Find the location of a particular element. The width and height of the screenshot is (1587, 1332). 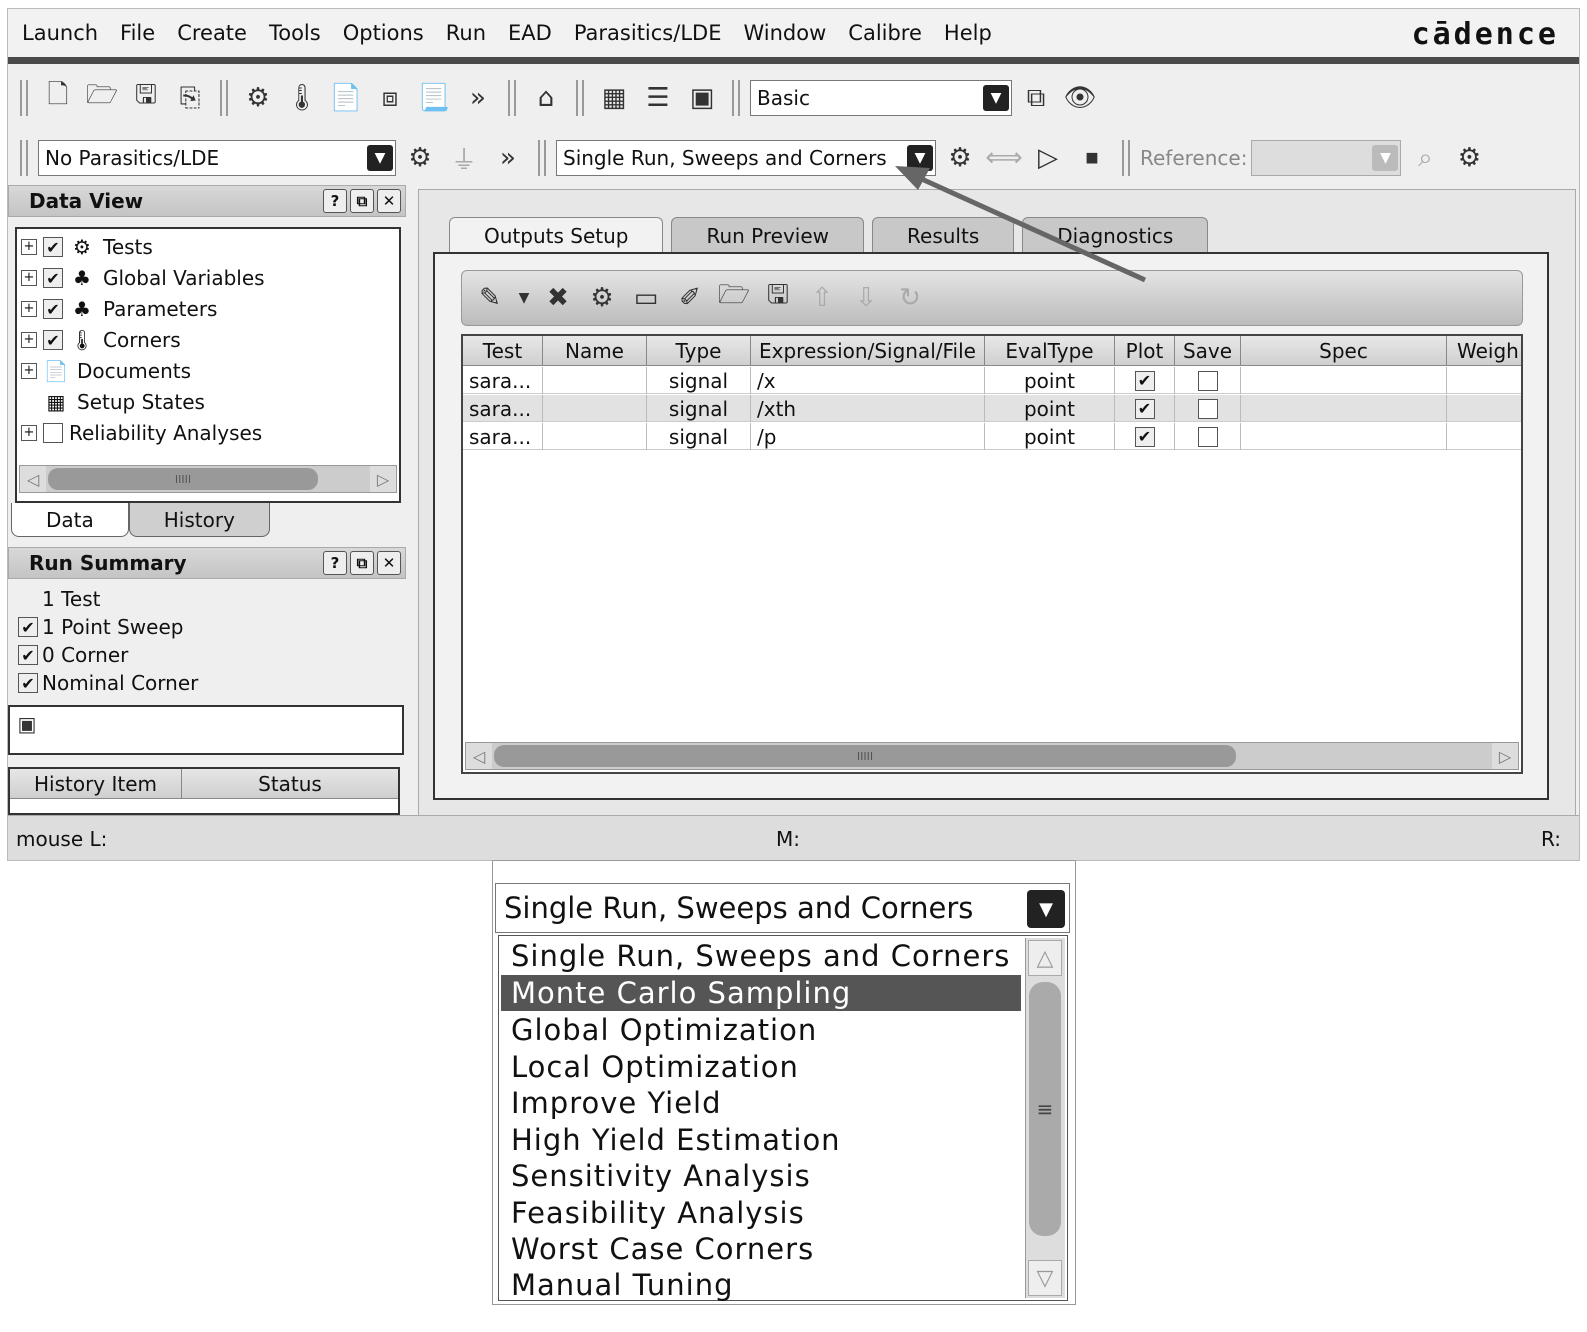

scroll-thumb: ≡ is located at coordinates (1045, 1109).